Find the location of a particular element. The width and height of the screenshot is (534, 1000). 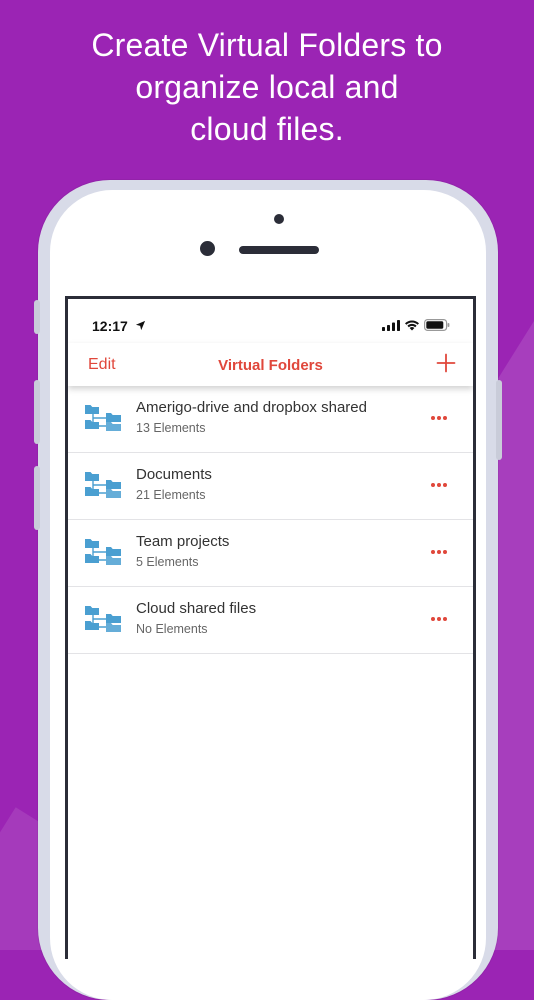

folder-title: Cloud shared files is located at coordinates (196, 608).